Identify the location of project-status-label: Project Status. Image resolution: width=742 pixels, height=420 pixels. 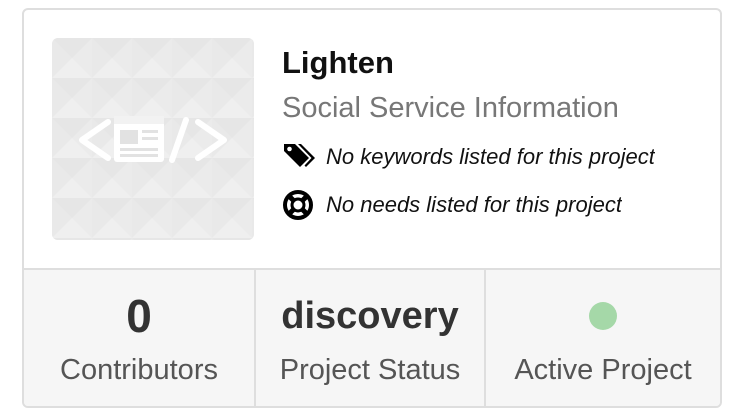
(370, 370).